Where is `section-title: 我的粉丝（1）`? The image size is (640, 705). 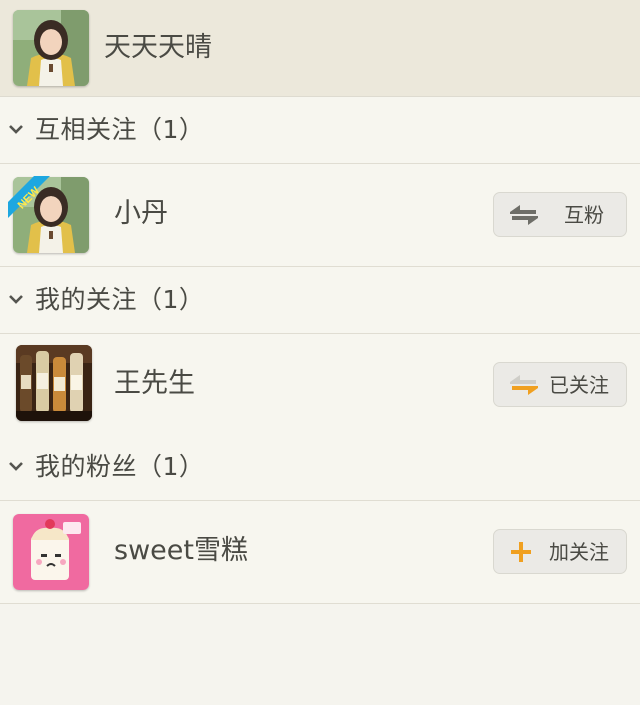 section-title: 我的粉丝（1） is located at coordinates (120, 466).